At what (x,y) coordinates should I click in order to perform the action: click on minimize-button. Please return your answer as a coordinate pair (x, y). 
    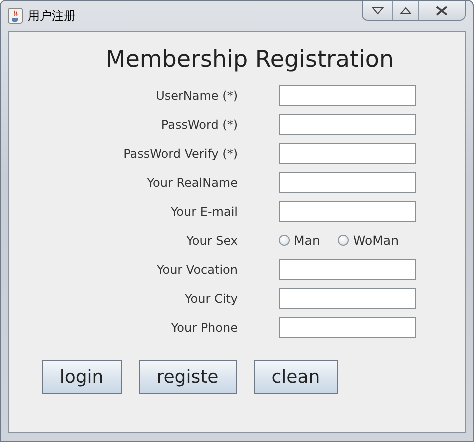
    Looking at the image, I should click on (378, 10).